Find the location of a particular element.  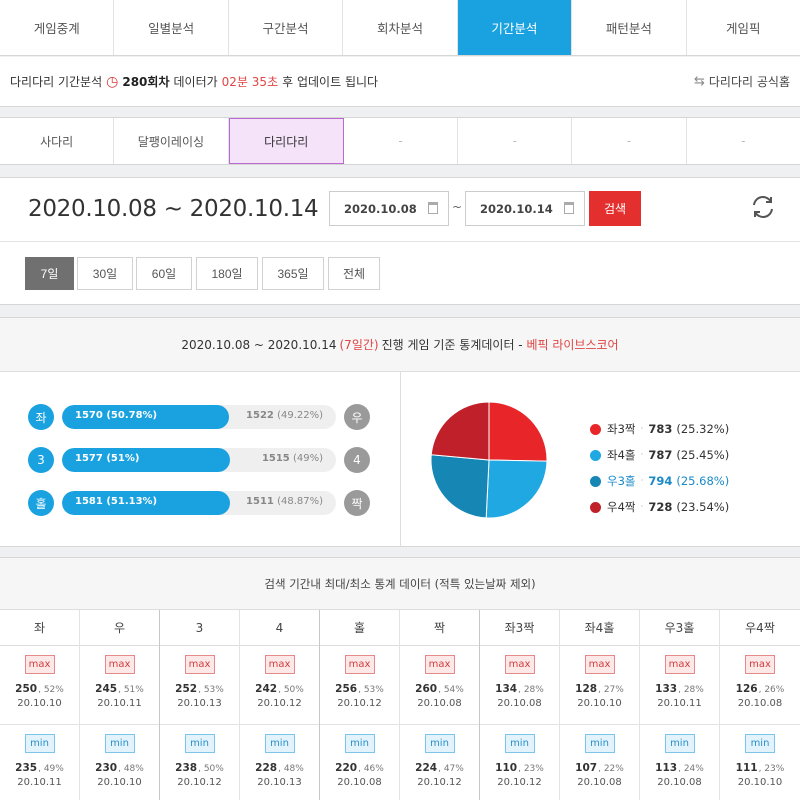

column-header: 짝 is located at coordinates (439, 628).